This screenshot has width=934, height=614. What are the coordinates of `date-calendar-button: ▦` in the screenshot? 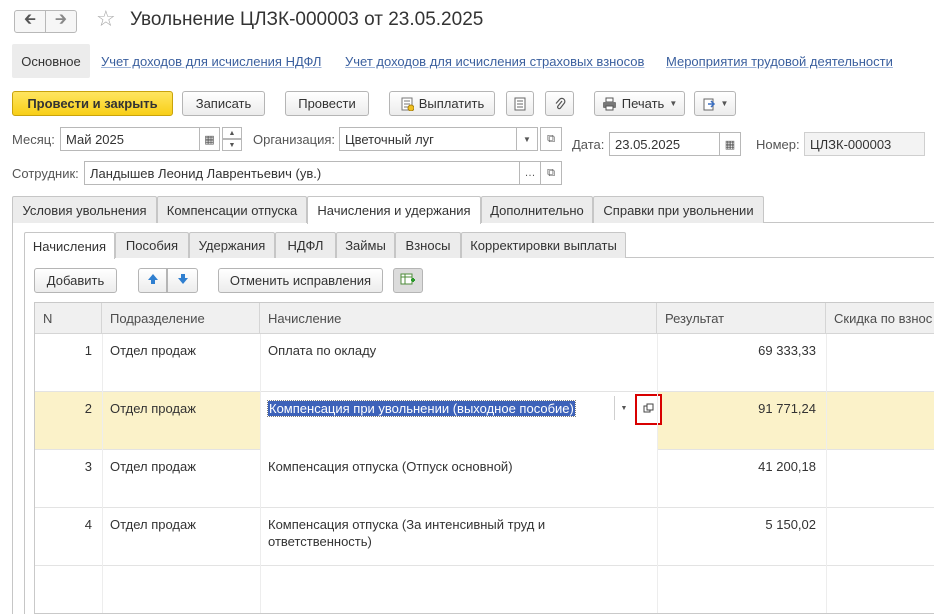 It's located at (730, 144).